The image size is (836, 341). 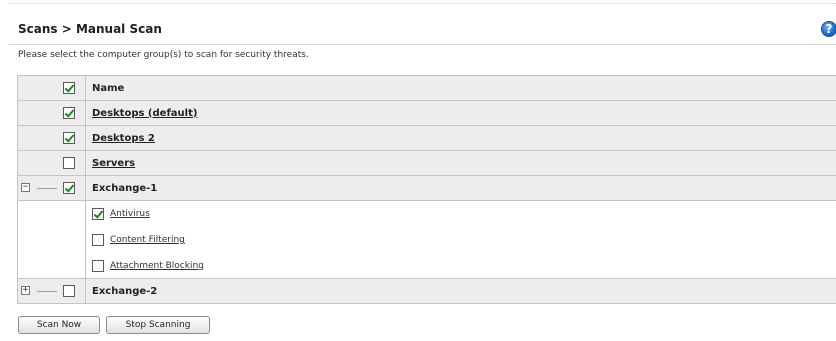 What do you see at coordinates (69, 88) in the screenshot?
I see `select-all-checkbox` at bounding box center [69, 88].